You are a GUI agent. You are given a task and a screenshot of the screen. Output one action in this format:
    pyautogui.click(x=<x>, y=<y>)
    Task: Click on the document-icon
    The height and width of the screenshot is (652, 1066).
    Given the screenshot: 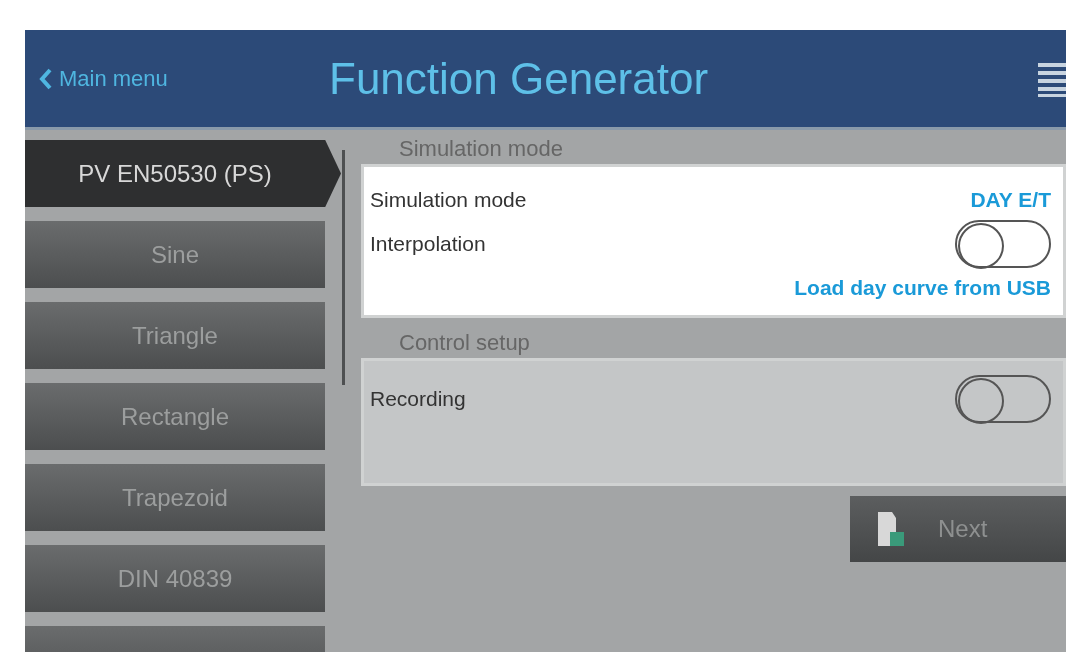 What is the action you would take?
    pyautogui.click(x=891, y=529)
    